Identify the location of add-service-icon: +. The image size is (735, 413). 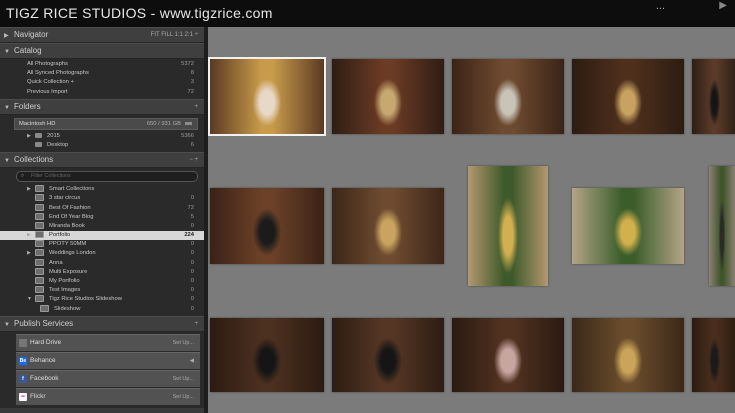
(196, 324).